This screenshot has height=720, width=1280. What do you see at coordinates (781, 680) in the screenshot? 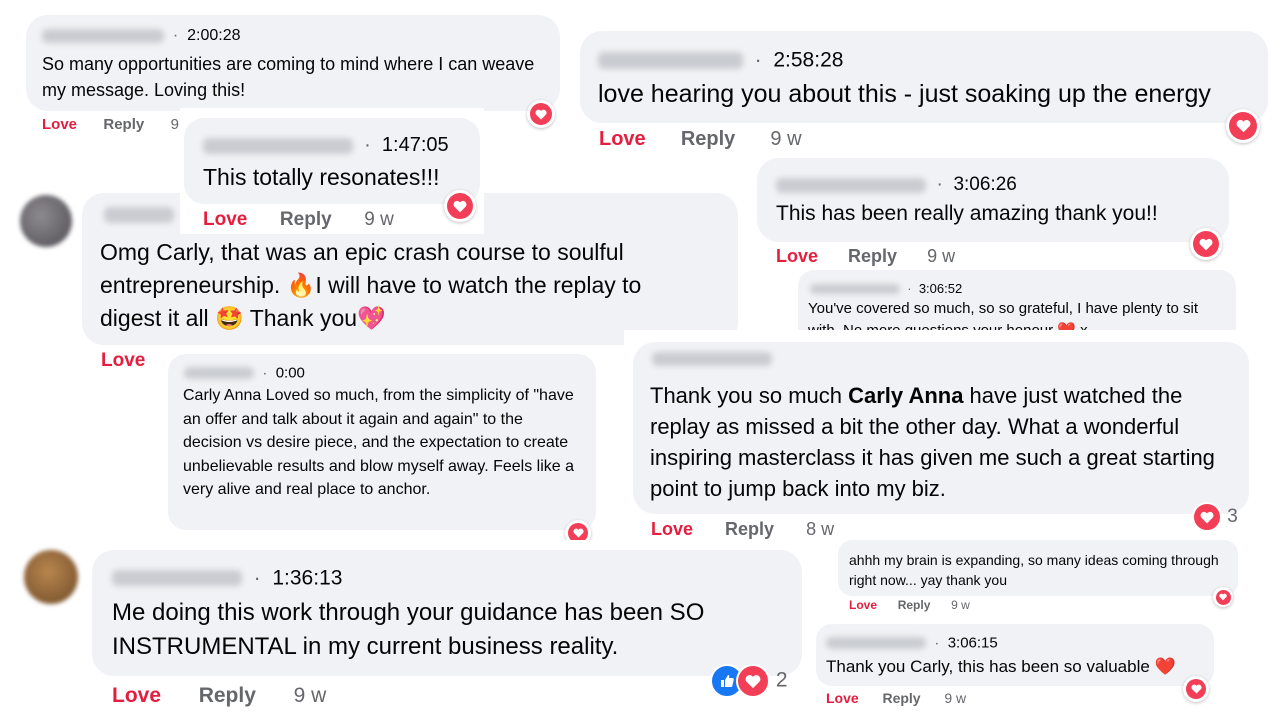
I see `reaction-count: 2` at bounding box center [781, 680].